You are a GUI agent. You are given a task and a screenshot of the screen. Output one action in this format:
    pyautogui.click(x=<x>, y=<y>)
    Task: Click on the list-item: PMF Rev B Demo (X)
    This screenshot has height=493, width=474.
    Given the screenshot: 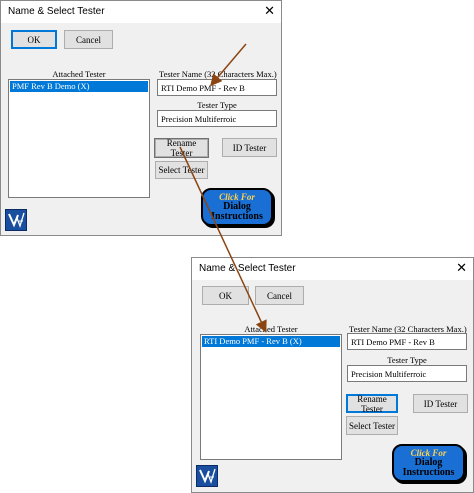 What is the action you would take?
    pyautogui.click(x=79, y=86)
    